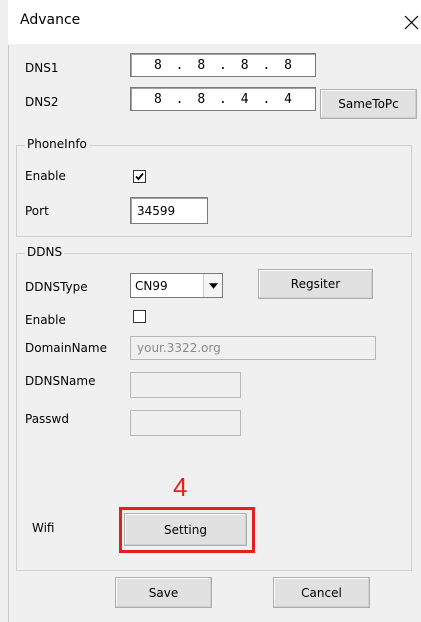  I want to click on phoneinfo-enable-label: Enable, so click(45, 176).